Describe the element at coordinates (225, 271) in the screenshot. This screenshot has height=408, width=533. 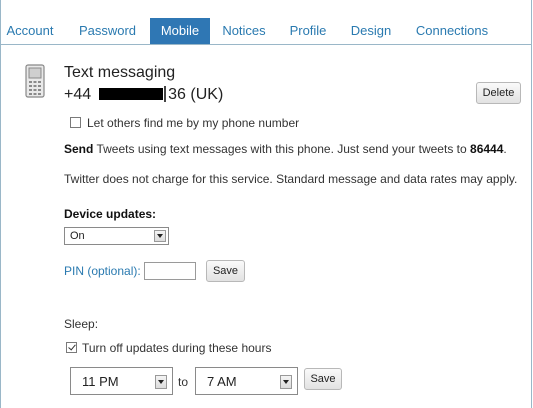
I see `pin-save-button: Save` at that location.